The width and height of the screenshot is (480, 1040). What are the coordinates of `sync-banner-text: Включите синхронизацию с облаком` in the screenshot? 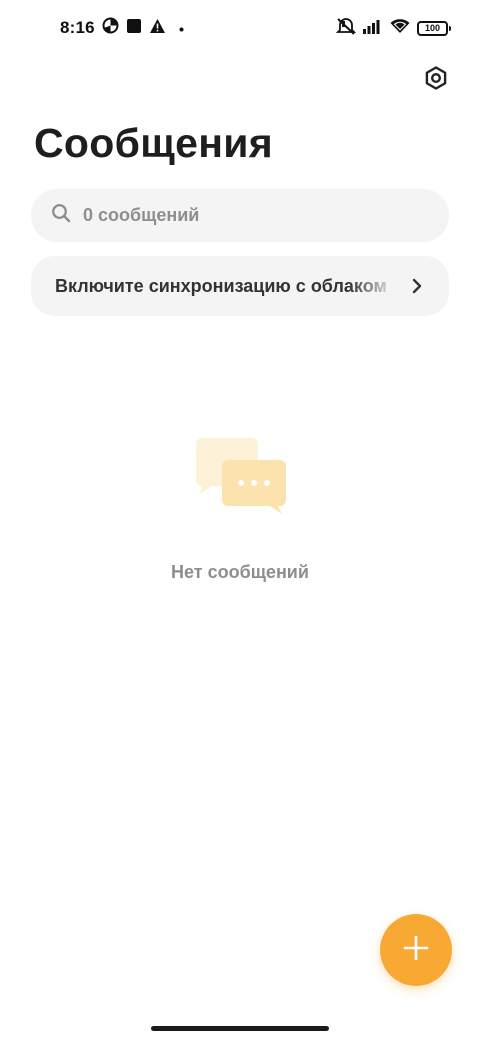 It's located at (221, 285).